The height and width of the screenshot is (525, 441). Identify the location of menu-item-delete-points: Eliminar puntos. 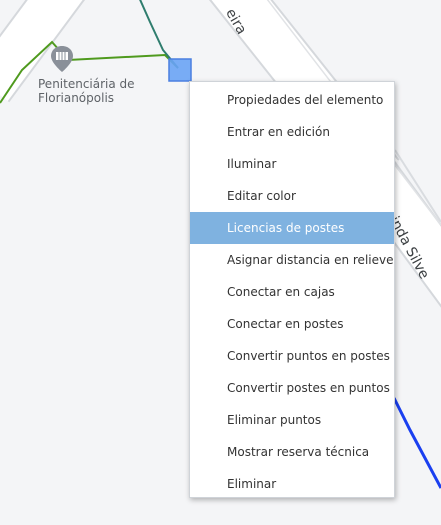
(292, 420).